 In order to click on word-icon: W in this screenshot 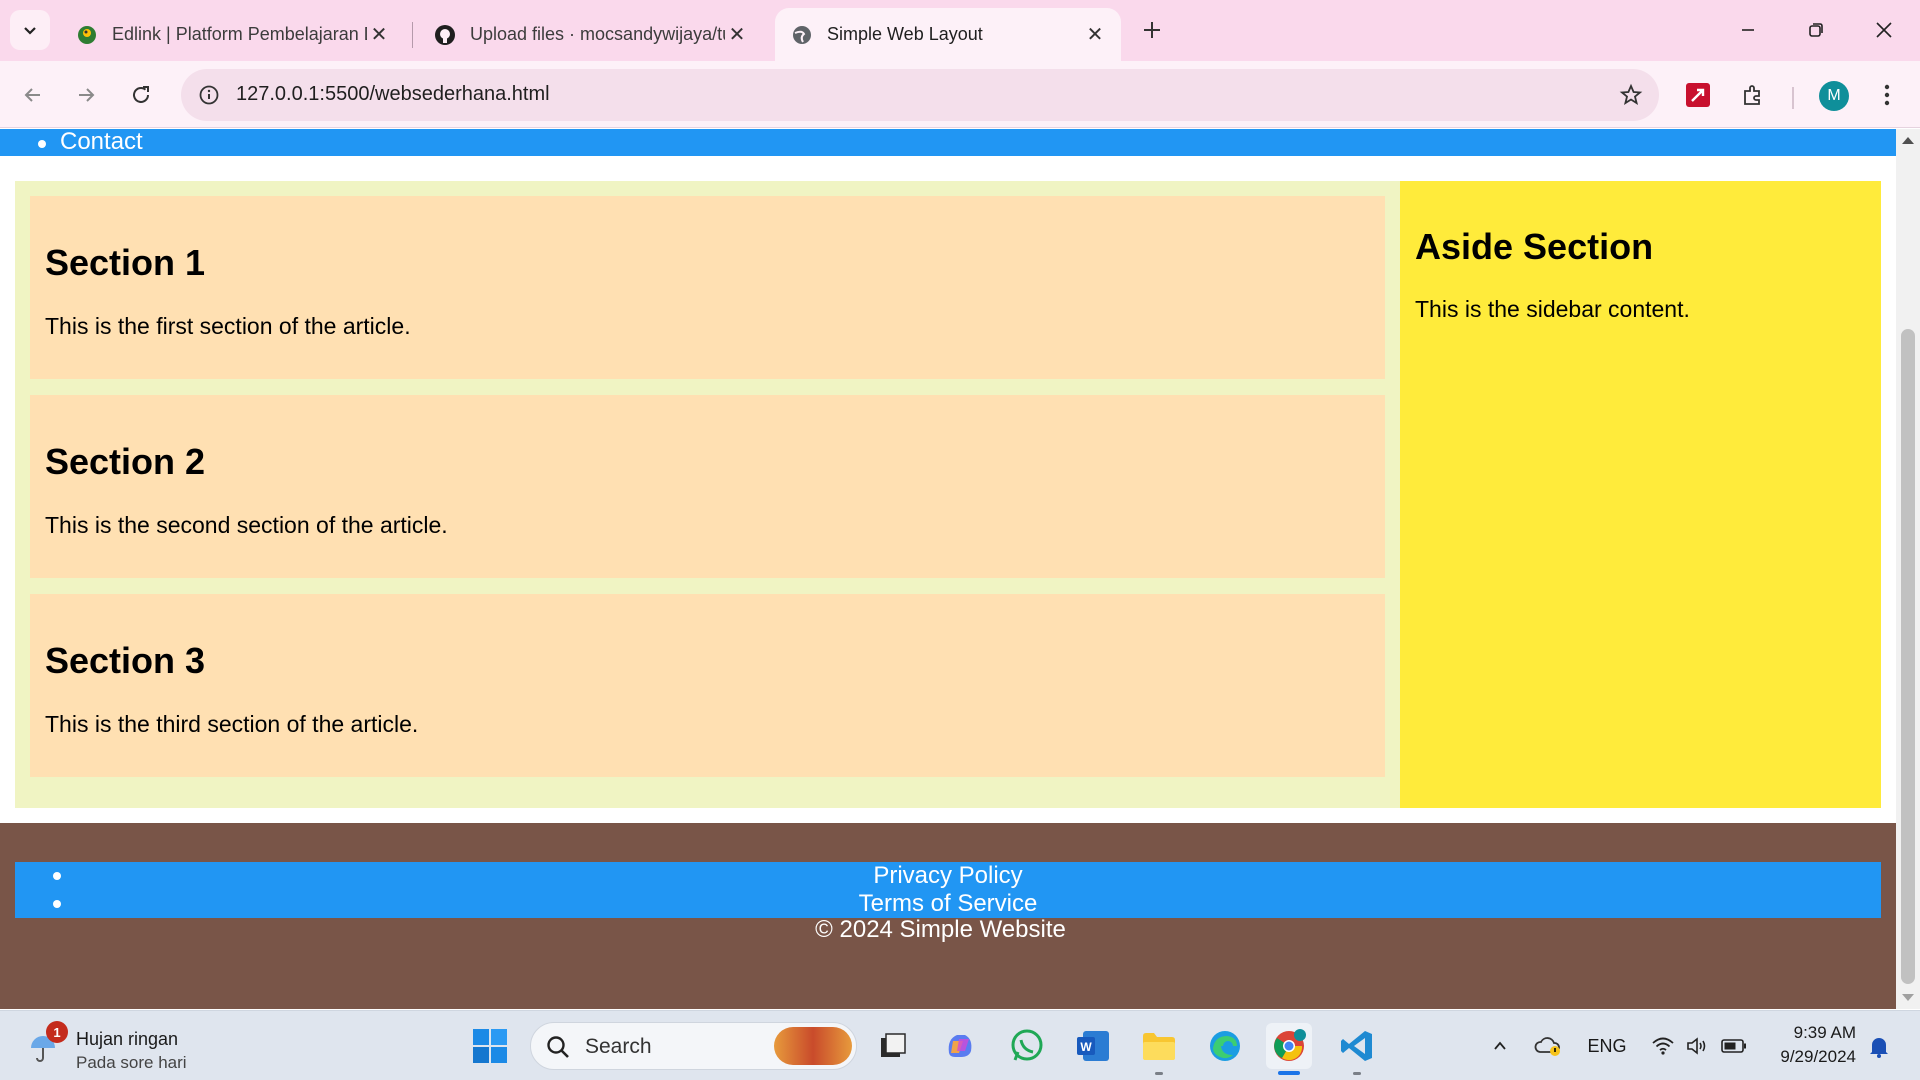, I will do `click(1093, 1046)`.